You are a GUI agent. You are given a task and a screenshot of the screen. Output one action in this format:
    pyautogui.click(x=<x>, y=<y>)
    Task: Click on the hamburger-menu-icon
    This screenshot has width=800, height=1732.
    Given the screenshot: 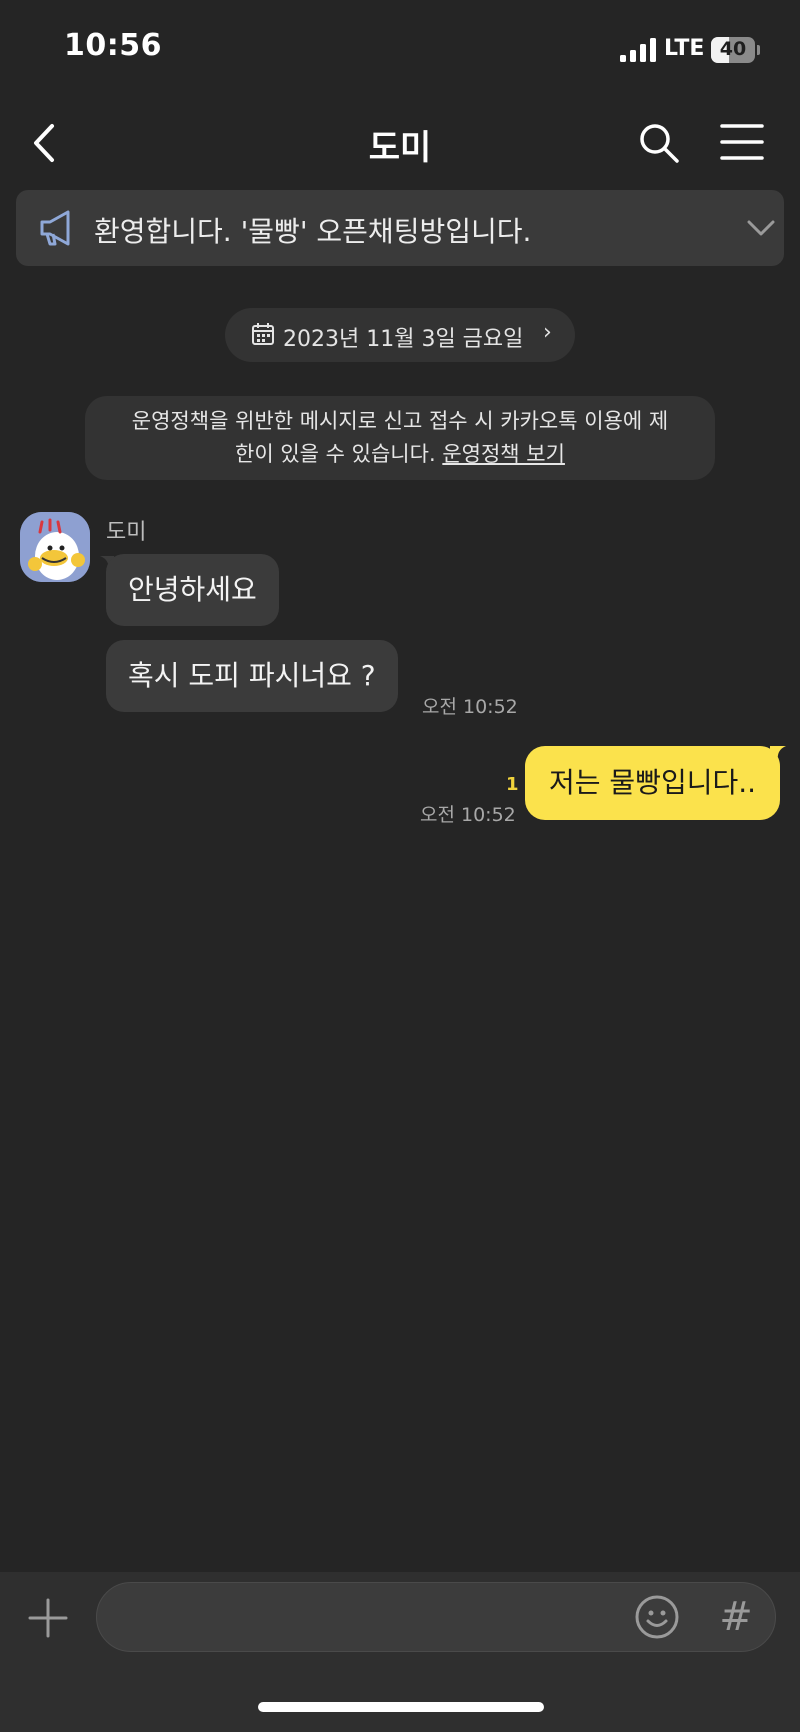 What is the action you would take?
    pyautogui.click(x=742, y=142)
    